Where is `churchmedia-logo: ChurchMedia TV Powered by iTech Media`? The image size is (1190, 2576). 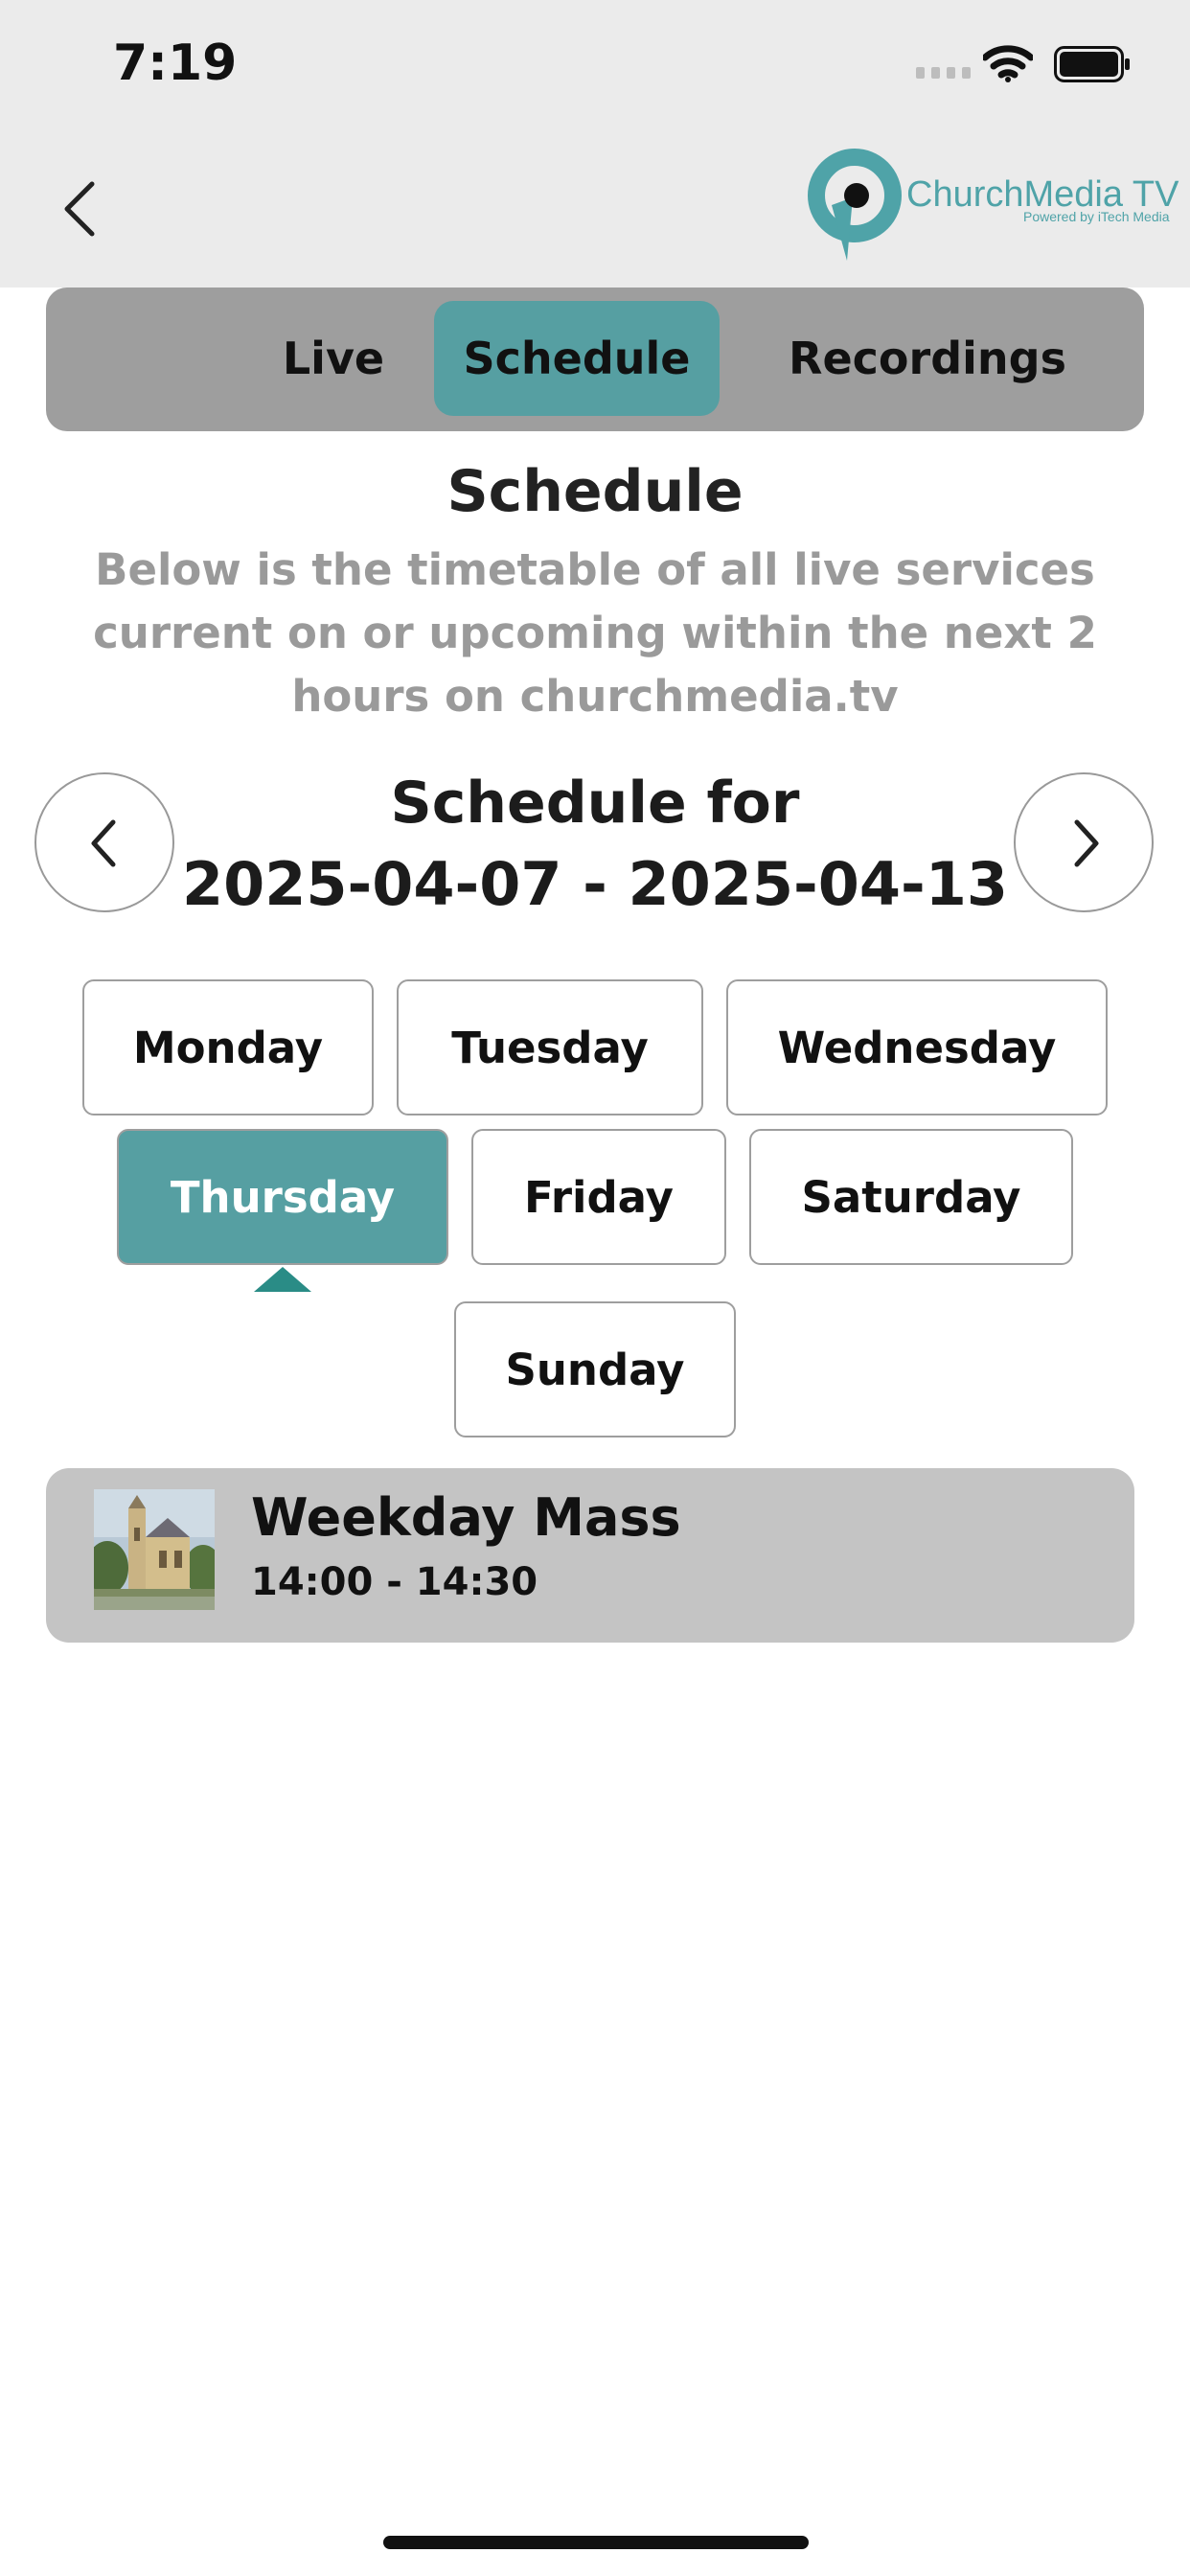 churchmedia-logo: ChurchMedia TV Powered by iTech Media is located at coordinates (993, 206).